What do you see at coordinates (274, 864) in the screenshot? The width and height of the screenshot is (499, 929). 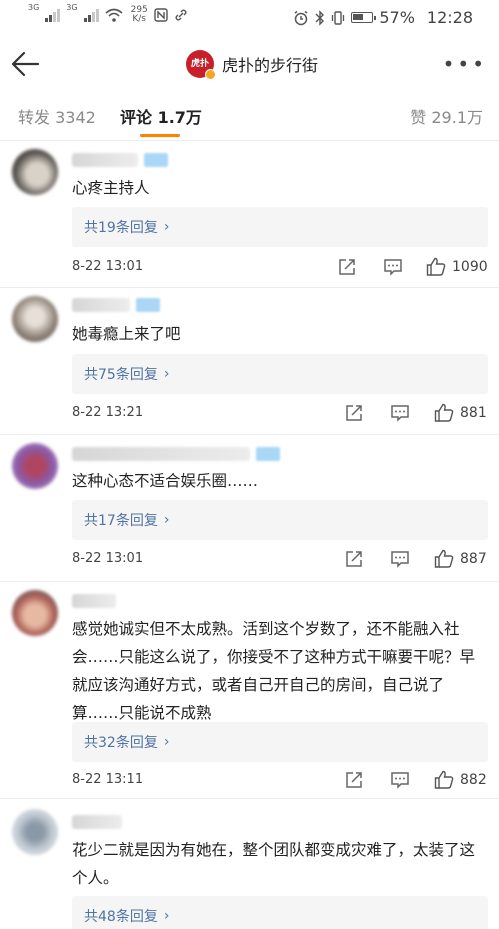 I see `comment-text: 花少二就是因为有她在，整个团队都变成灾难了，太装了这个人。` at bounding box center [274, 864].